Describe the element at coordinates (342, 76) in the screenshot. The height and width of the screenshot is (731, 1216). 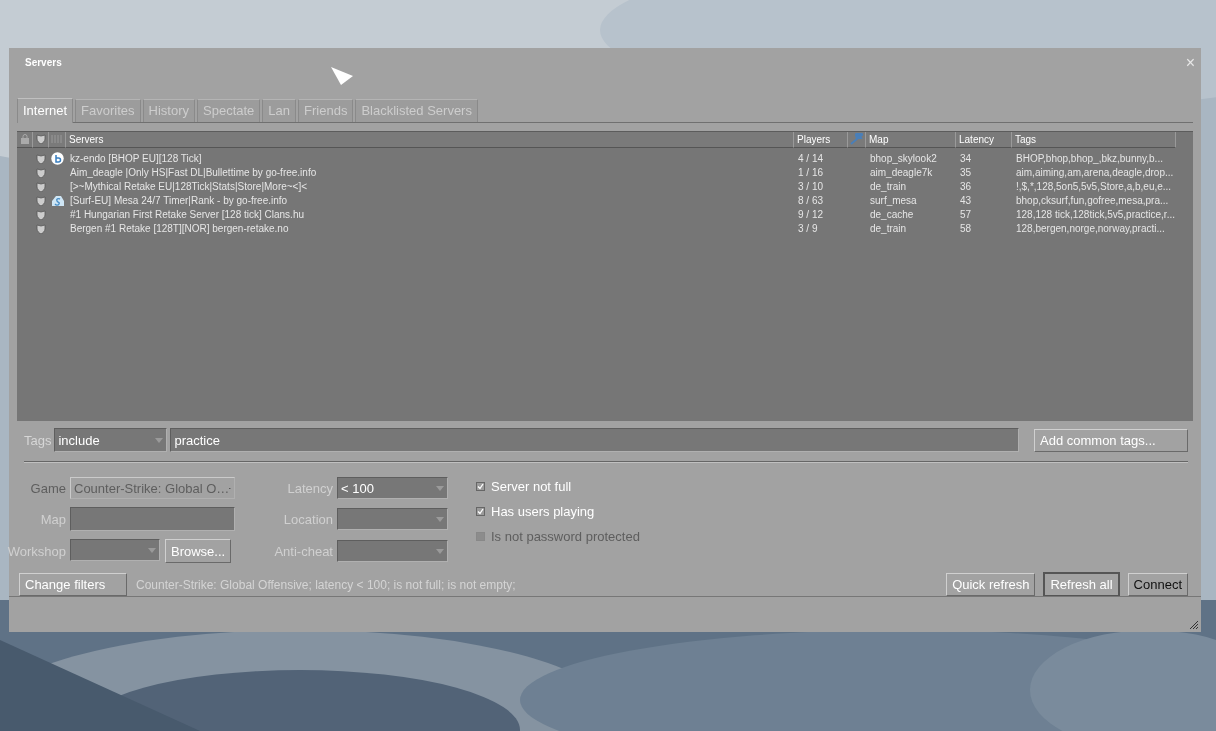
I see `cursor-icon` at that location.